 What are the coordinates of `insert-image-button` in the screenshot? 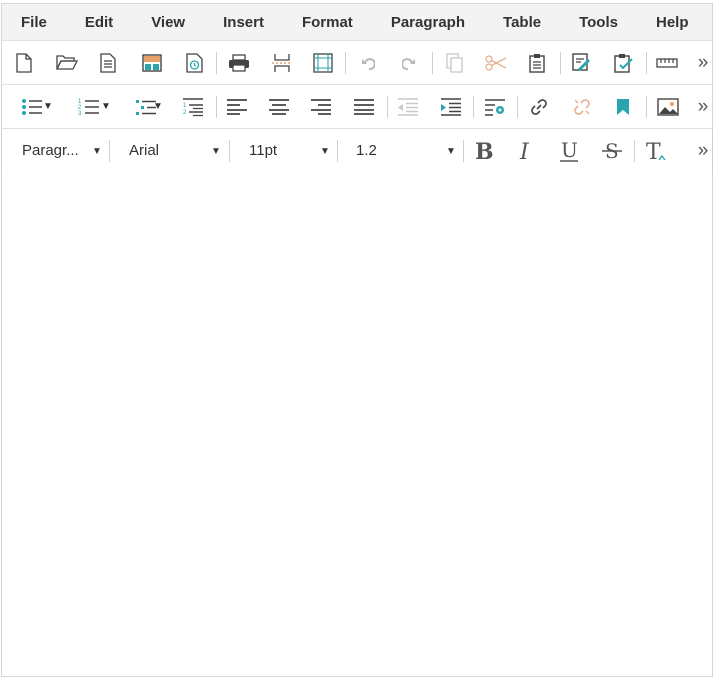 It's located at (668, 106).